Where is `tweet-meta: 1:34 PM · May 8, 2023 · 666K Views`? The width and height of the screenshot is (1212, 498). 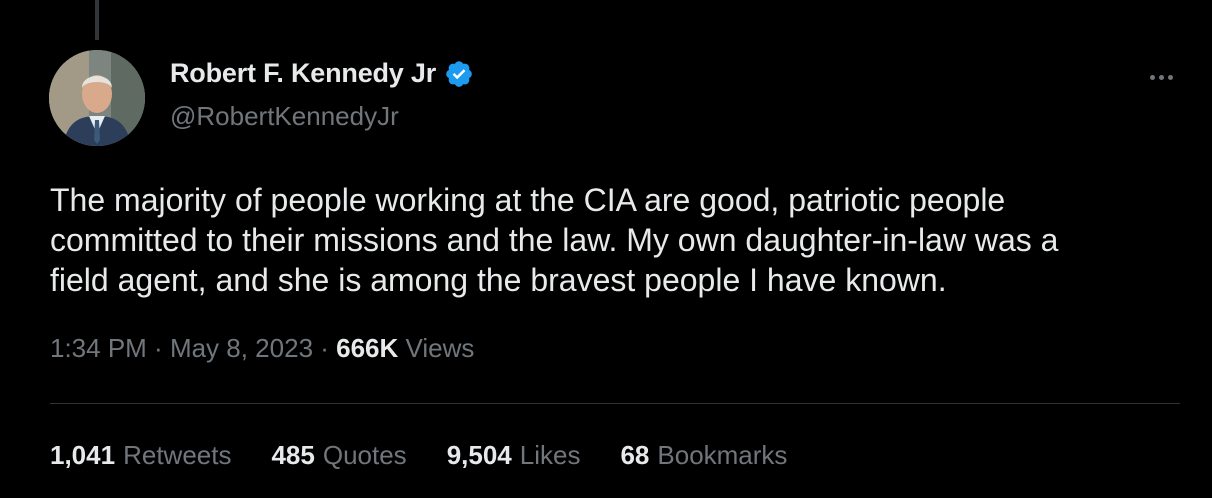
tweet-meta: 1:34 PM · May 8, 2023 · 666K Views is located at coordinates (262, 348).